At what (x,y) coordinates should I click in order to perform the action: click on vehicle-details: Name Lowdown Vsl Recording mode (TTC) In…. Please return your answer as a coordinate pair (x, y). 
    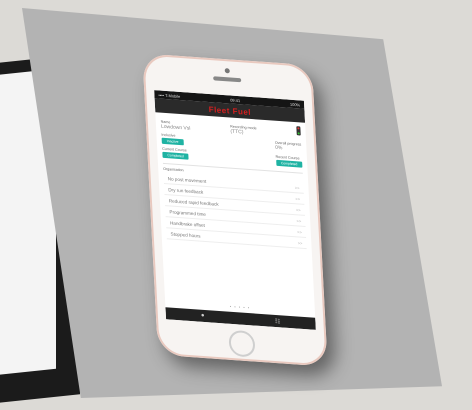
    Looking at the image, I should click on (233, 182).